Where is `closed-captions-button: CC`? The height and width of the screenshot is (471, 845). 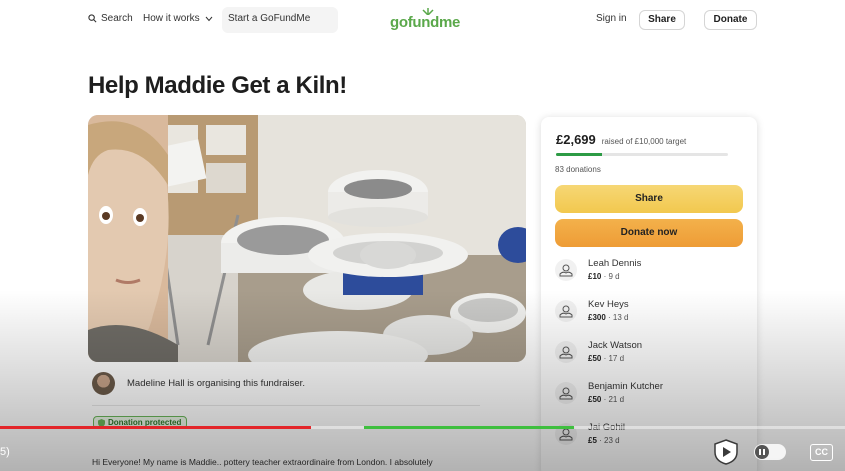
closed-captions-button: CC is located at coordinates (821, 452).